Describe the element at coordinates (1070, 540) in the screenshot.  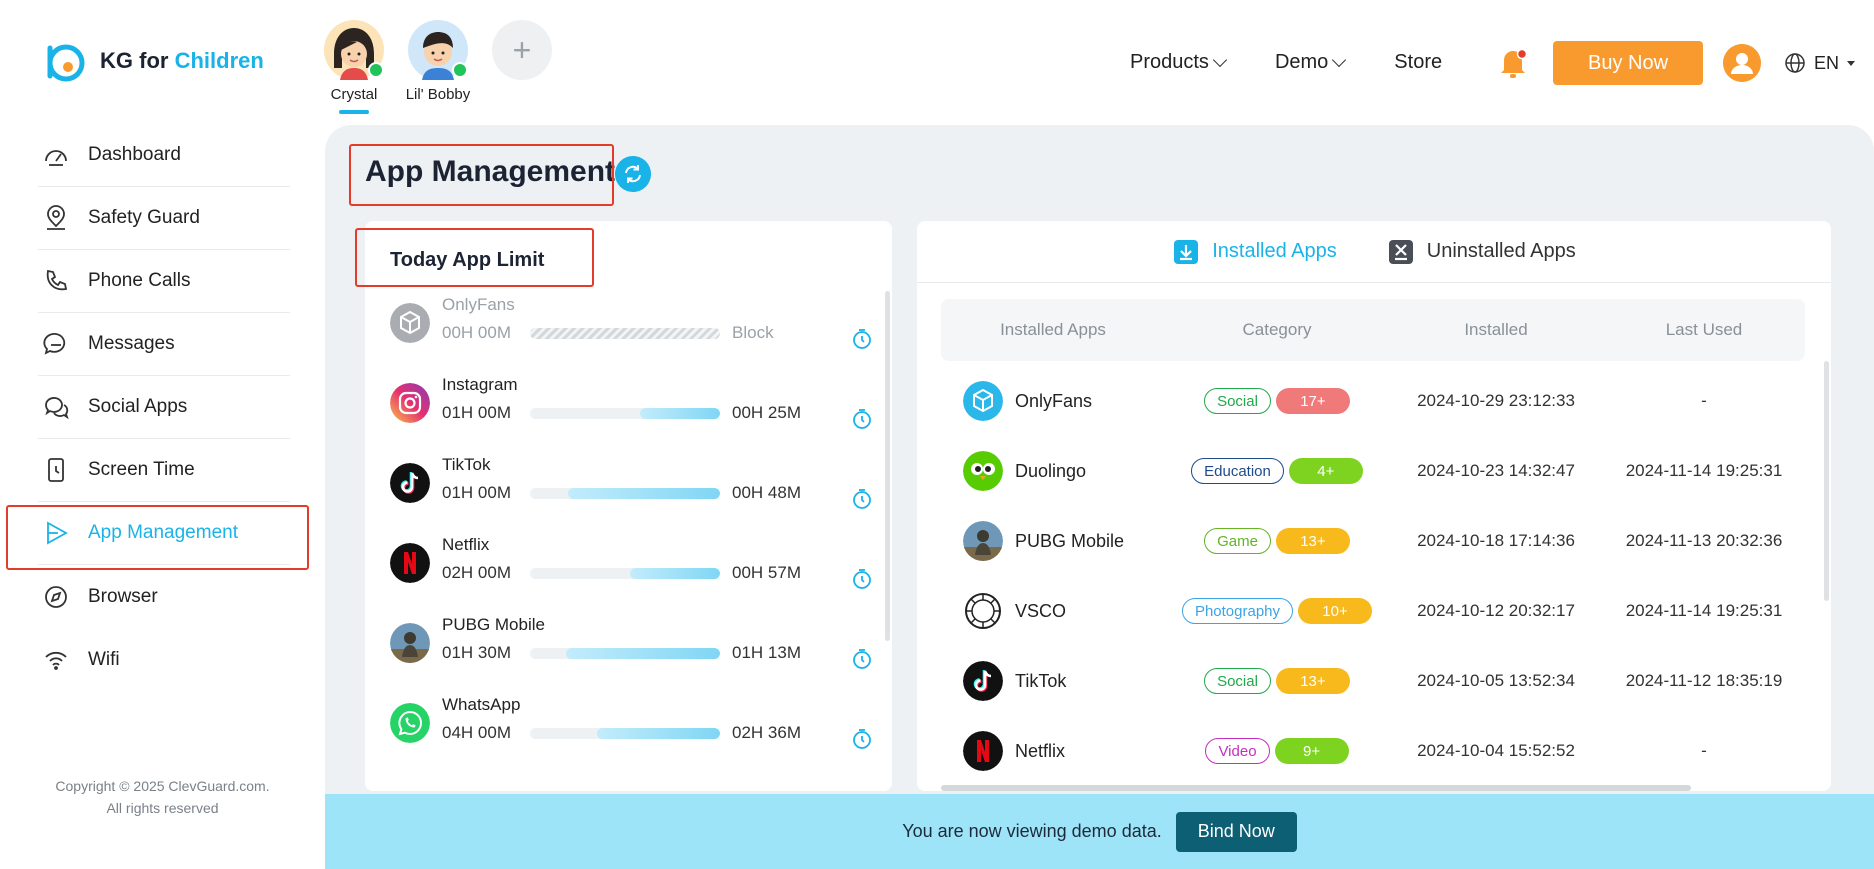
I see `app-name: PUBG Mobile` at that location.